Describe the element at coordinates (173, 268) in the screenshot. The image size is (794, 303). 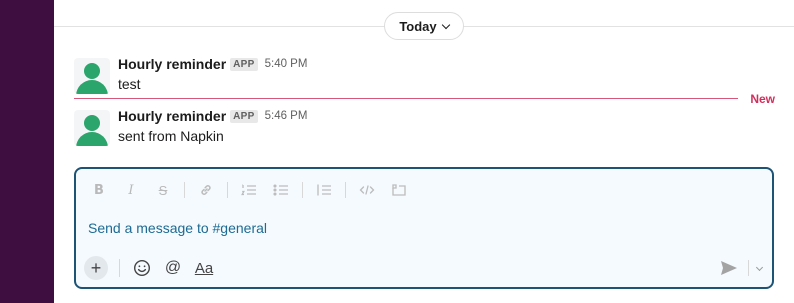
I see `mention-button: @` at that location.